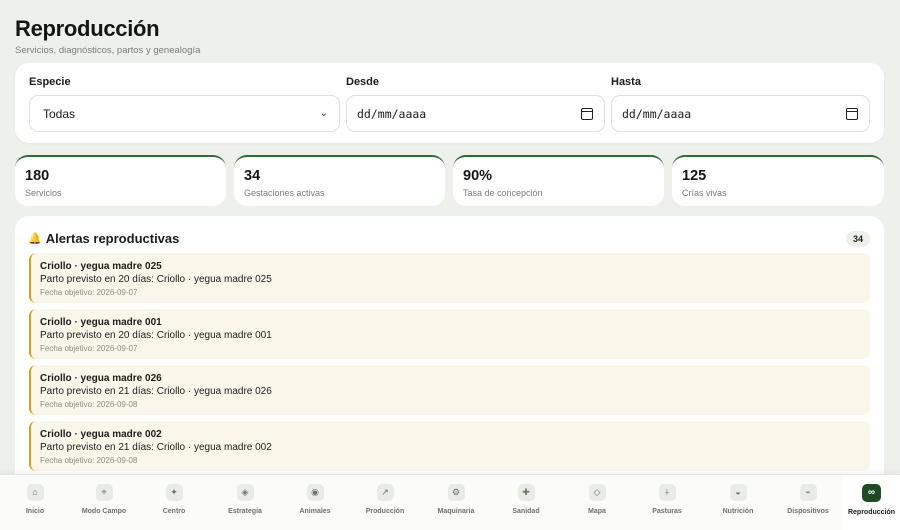 This screenshot has height=530, width=900. Describe the element at coordinates (626, 82) in the screenshot. I see `hasta-label: Hasta` at that location.